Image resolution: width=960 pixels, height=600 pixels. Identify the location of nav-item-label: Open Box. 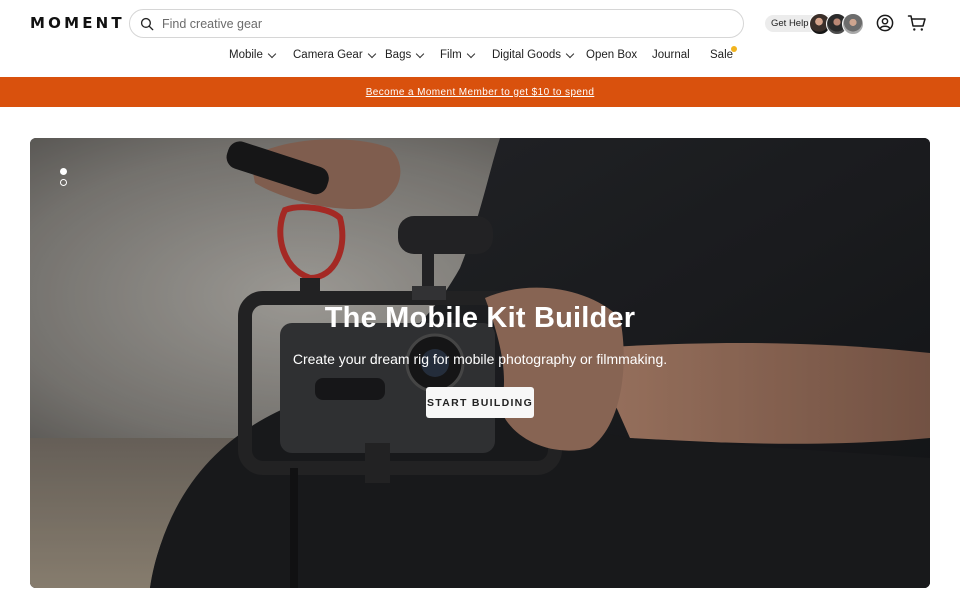
(612, 55).